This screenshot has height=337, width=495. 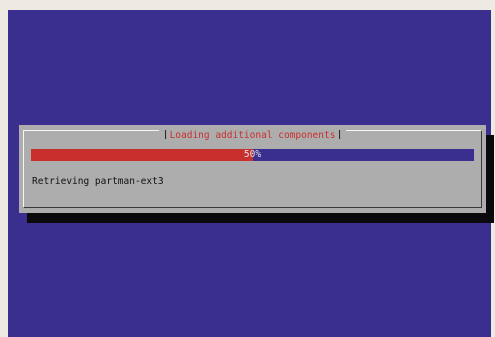 What do you see at coordinates (165, 134) in the screenshot?
I see `title-left-bar` at bounding box center [165, 134].